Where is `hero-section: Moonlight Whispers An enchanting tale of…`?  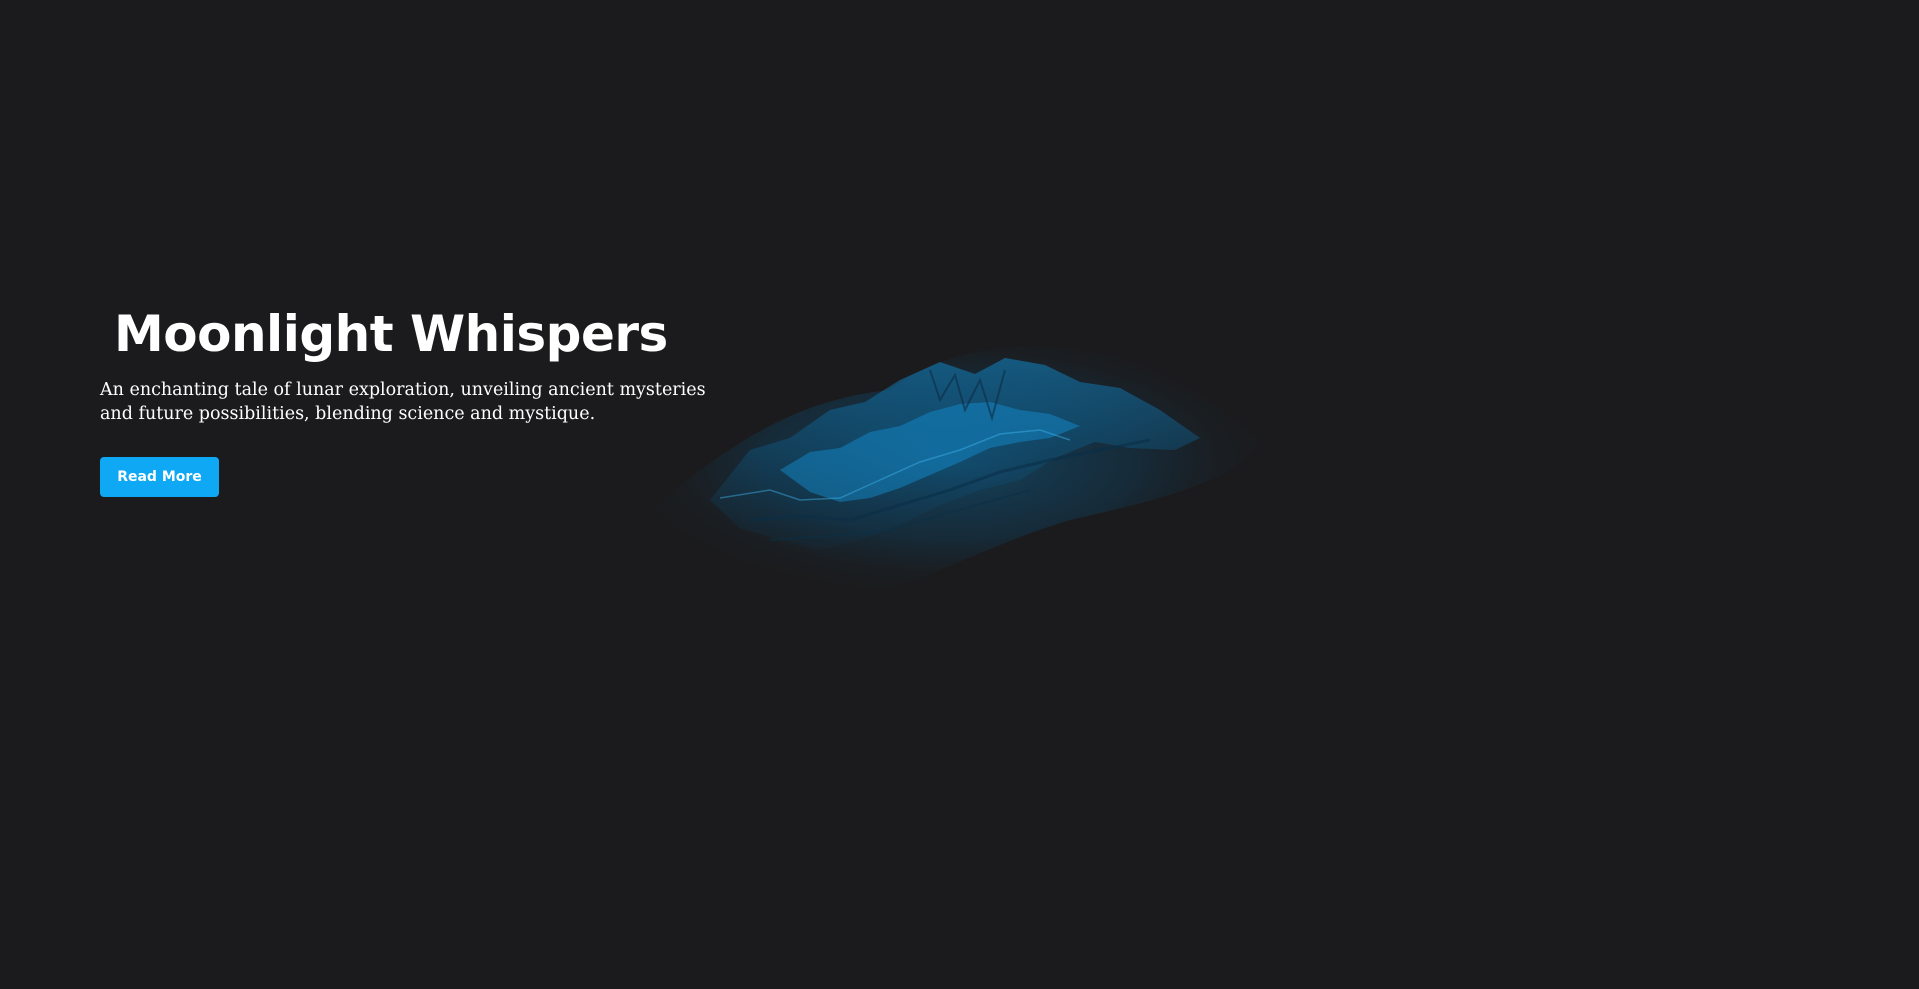
hero-section: Moonlight Whispers An enchanting tale of… is located at coordinates (410, 398).